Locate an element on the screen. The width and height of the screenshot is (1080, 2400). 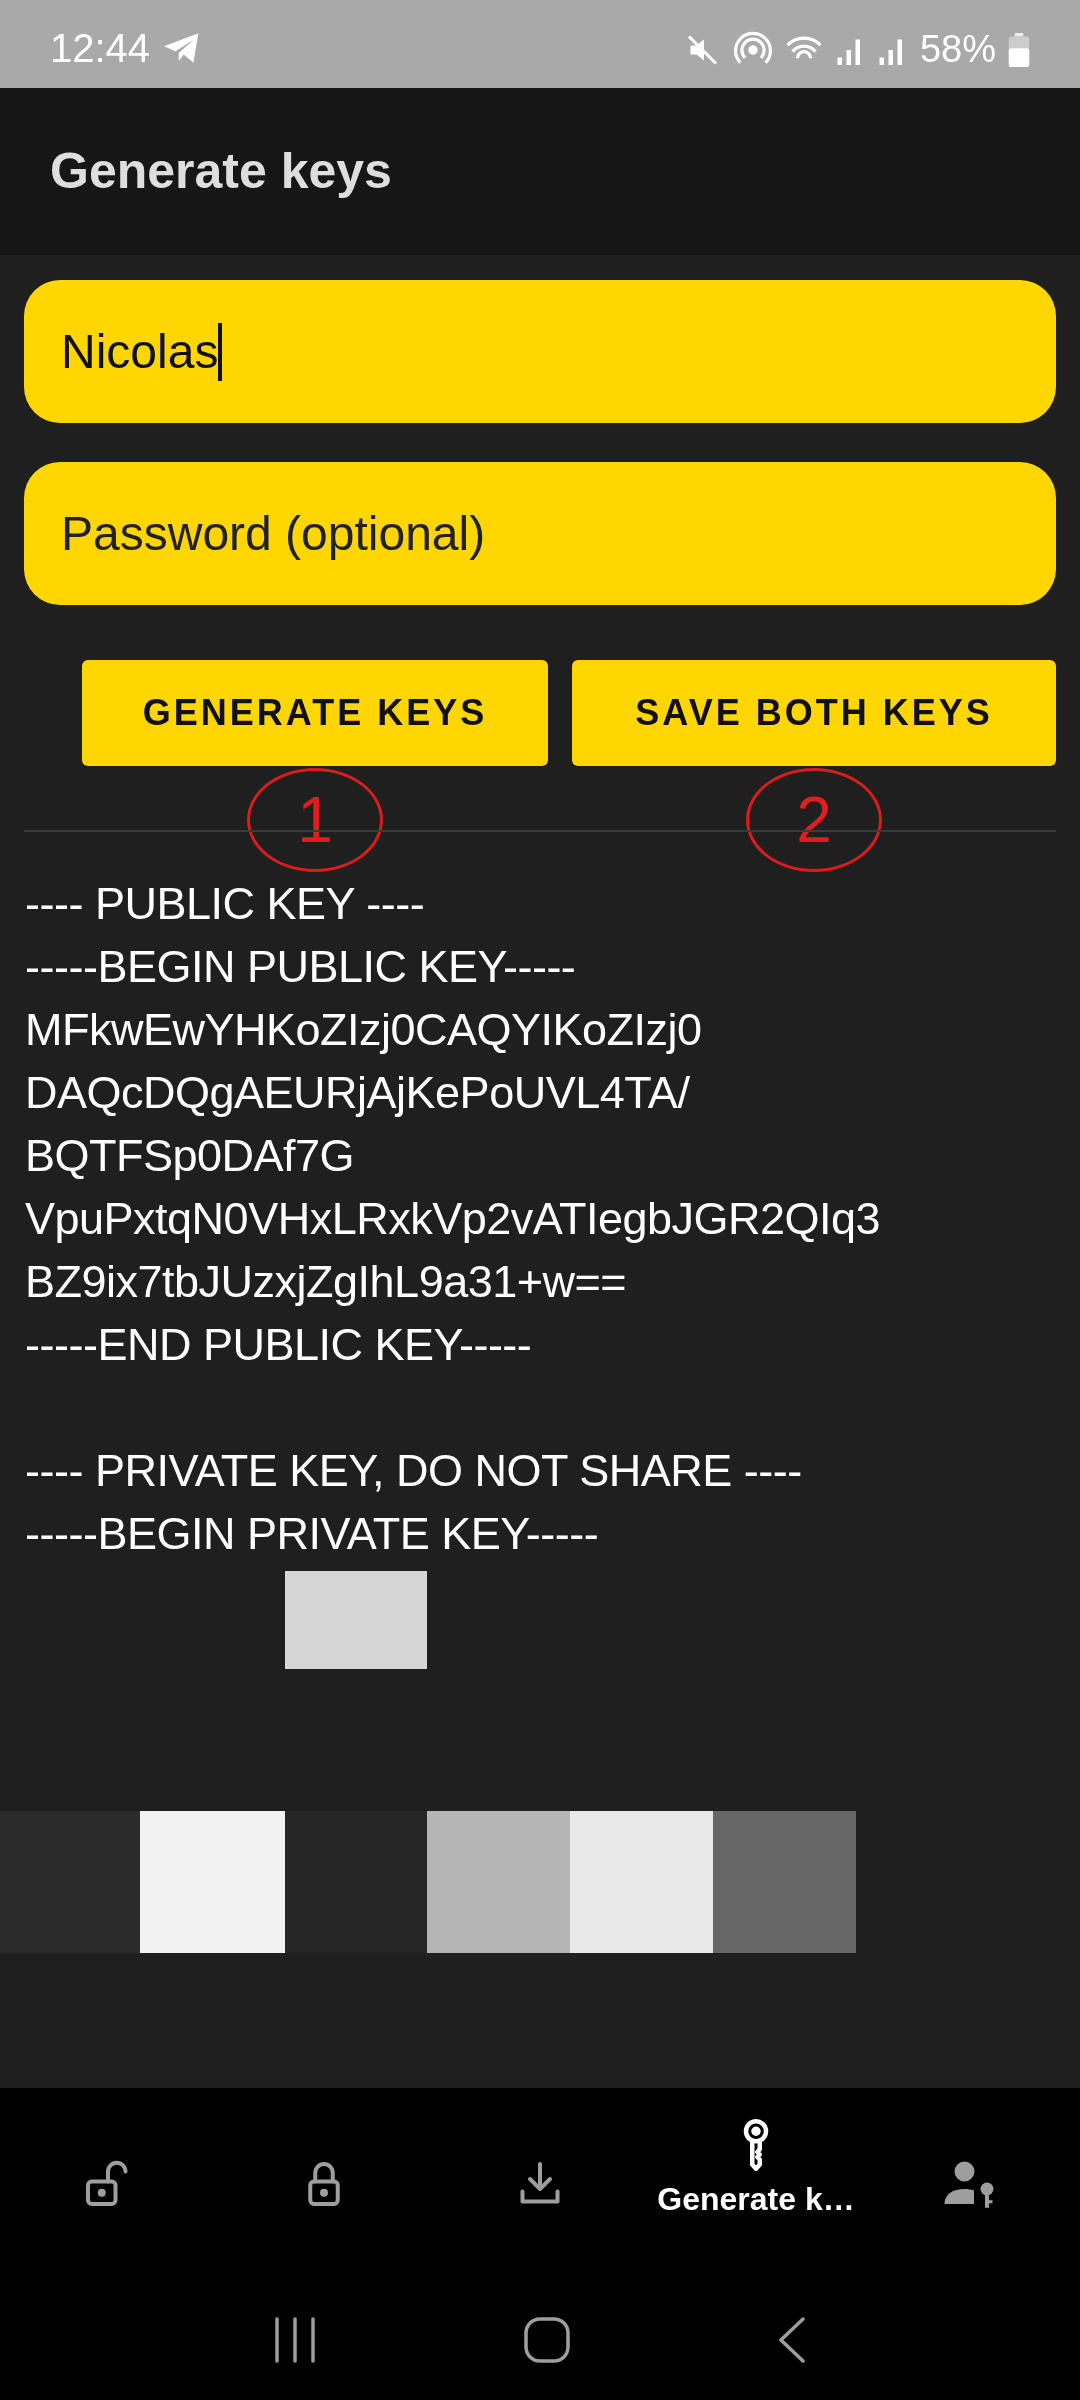
password-field: Password (optional) is located at coordinates (540, 533).